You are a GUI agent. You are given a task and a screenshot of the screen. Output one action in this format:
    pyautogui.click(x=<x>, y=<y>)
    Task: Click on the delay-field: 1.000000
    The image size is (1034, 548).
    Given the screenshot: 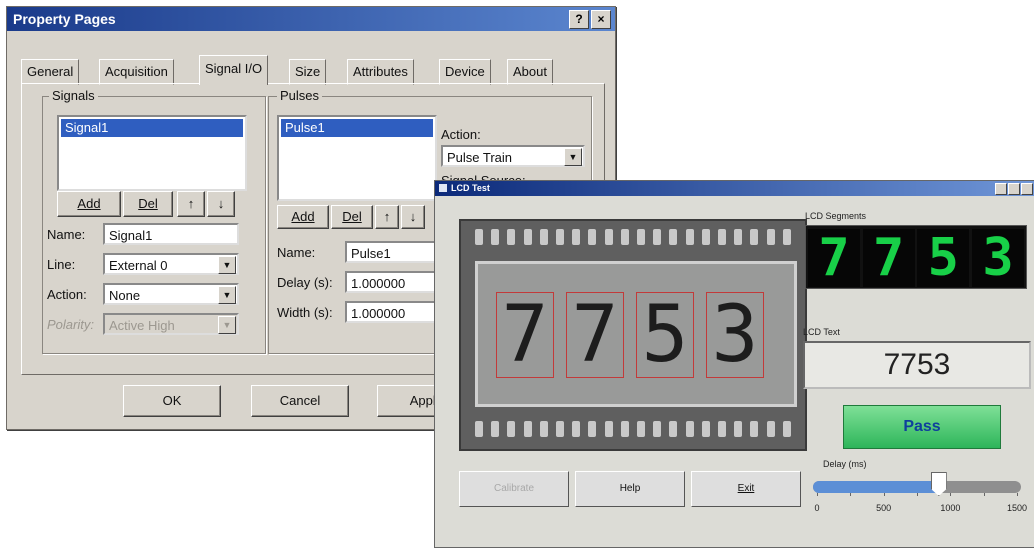 What is the action you would take?
    pyautogui.click(x=393, y=282)
    